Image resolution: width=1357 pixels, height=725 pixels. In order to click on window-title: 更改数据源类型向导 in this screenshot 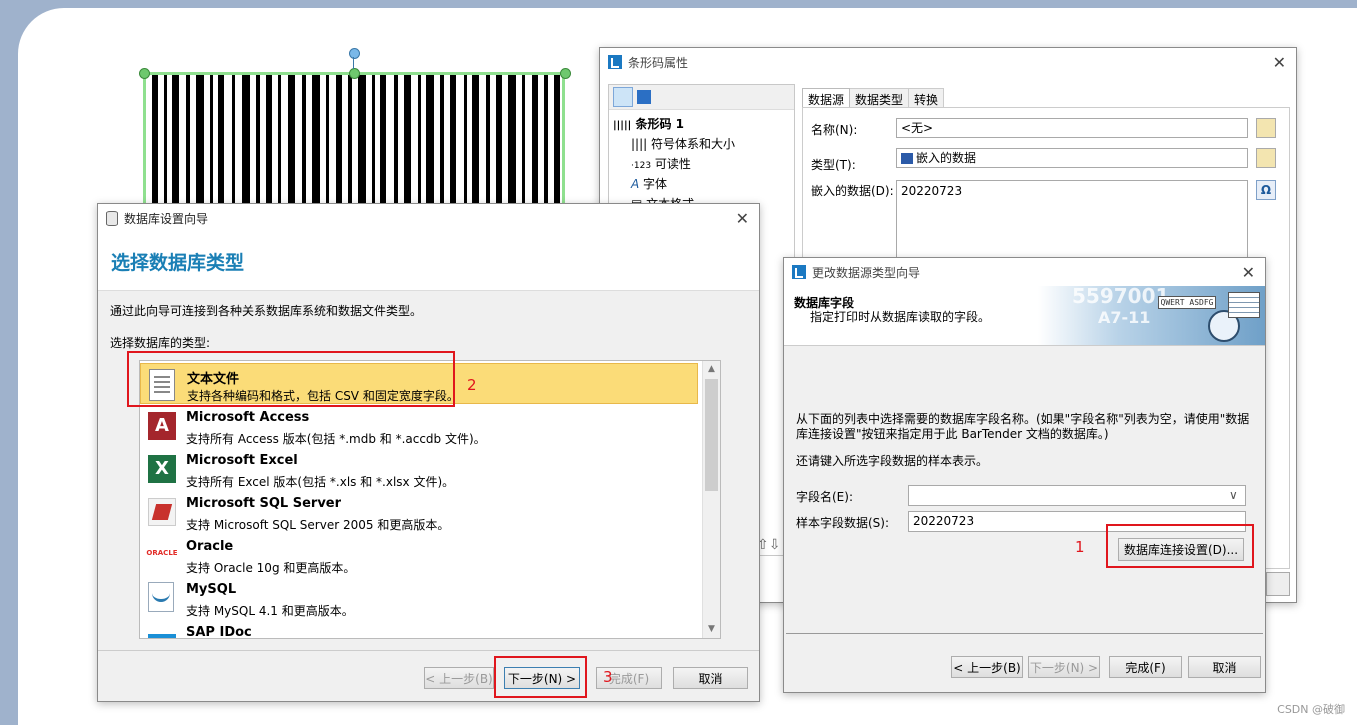, I will do `click(866, 272)`.